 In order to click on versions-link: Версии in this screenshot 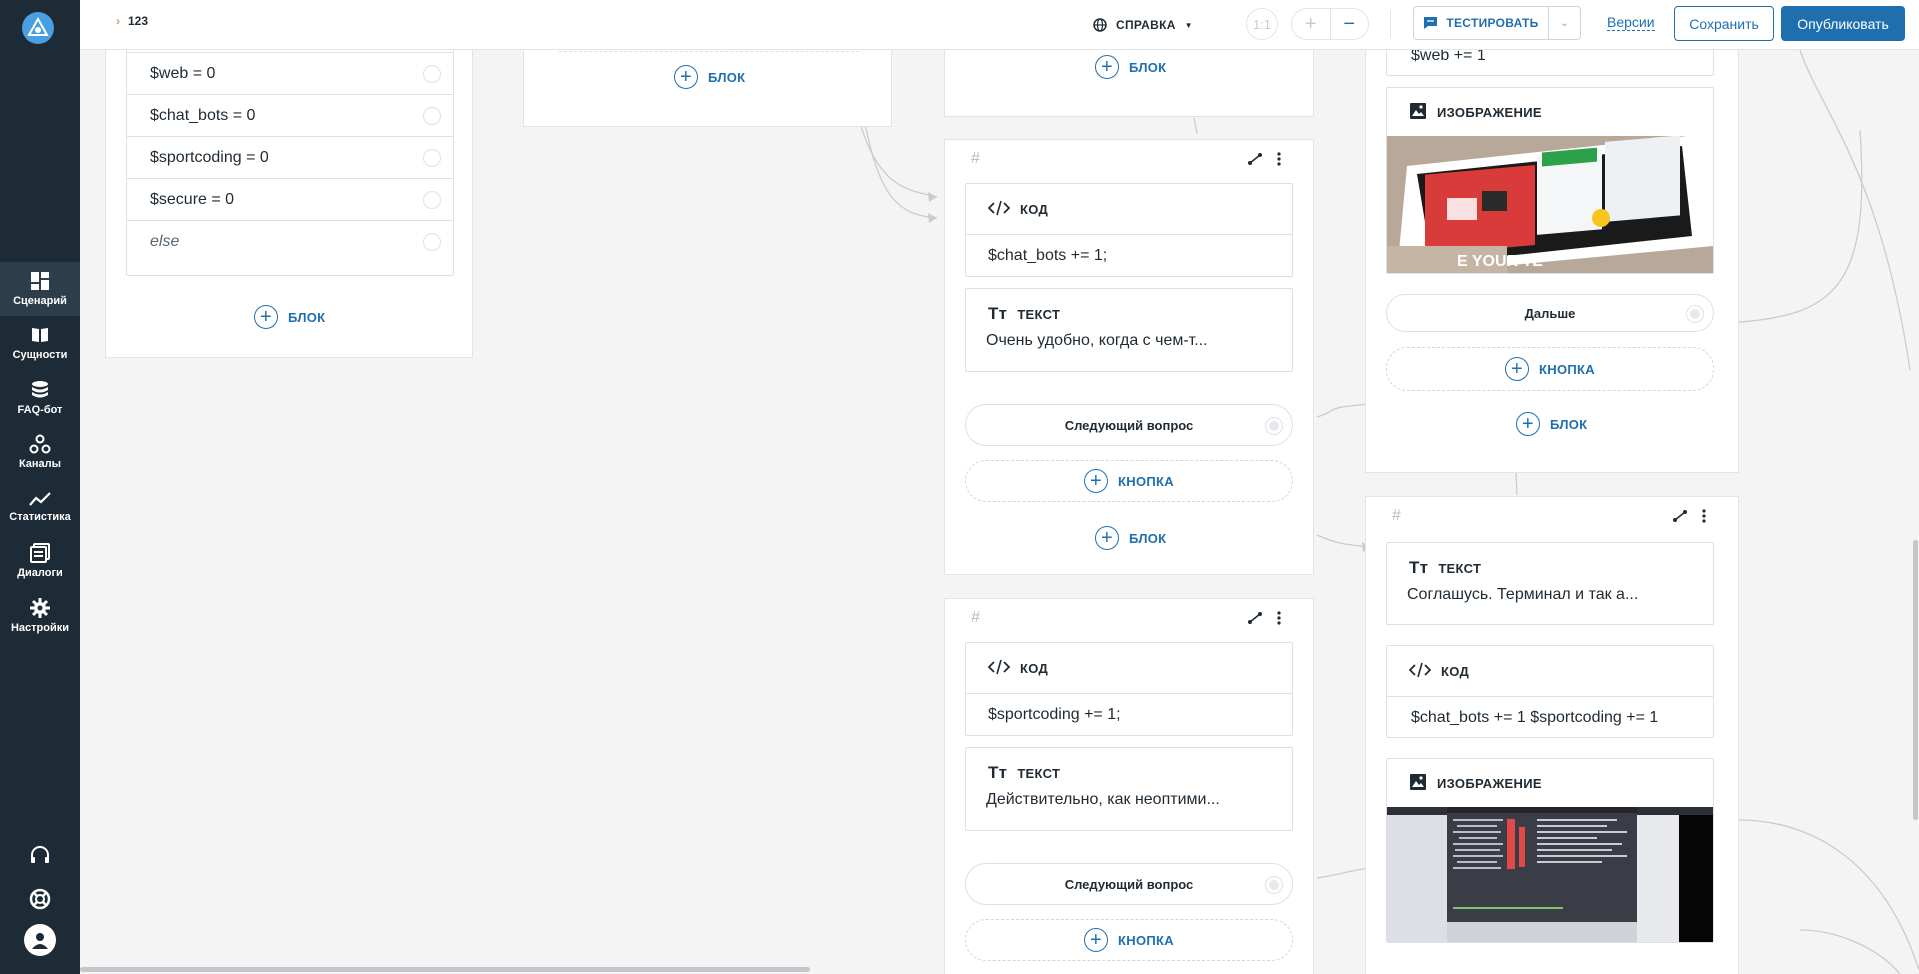, I will do `click(1631, 22)`.